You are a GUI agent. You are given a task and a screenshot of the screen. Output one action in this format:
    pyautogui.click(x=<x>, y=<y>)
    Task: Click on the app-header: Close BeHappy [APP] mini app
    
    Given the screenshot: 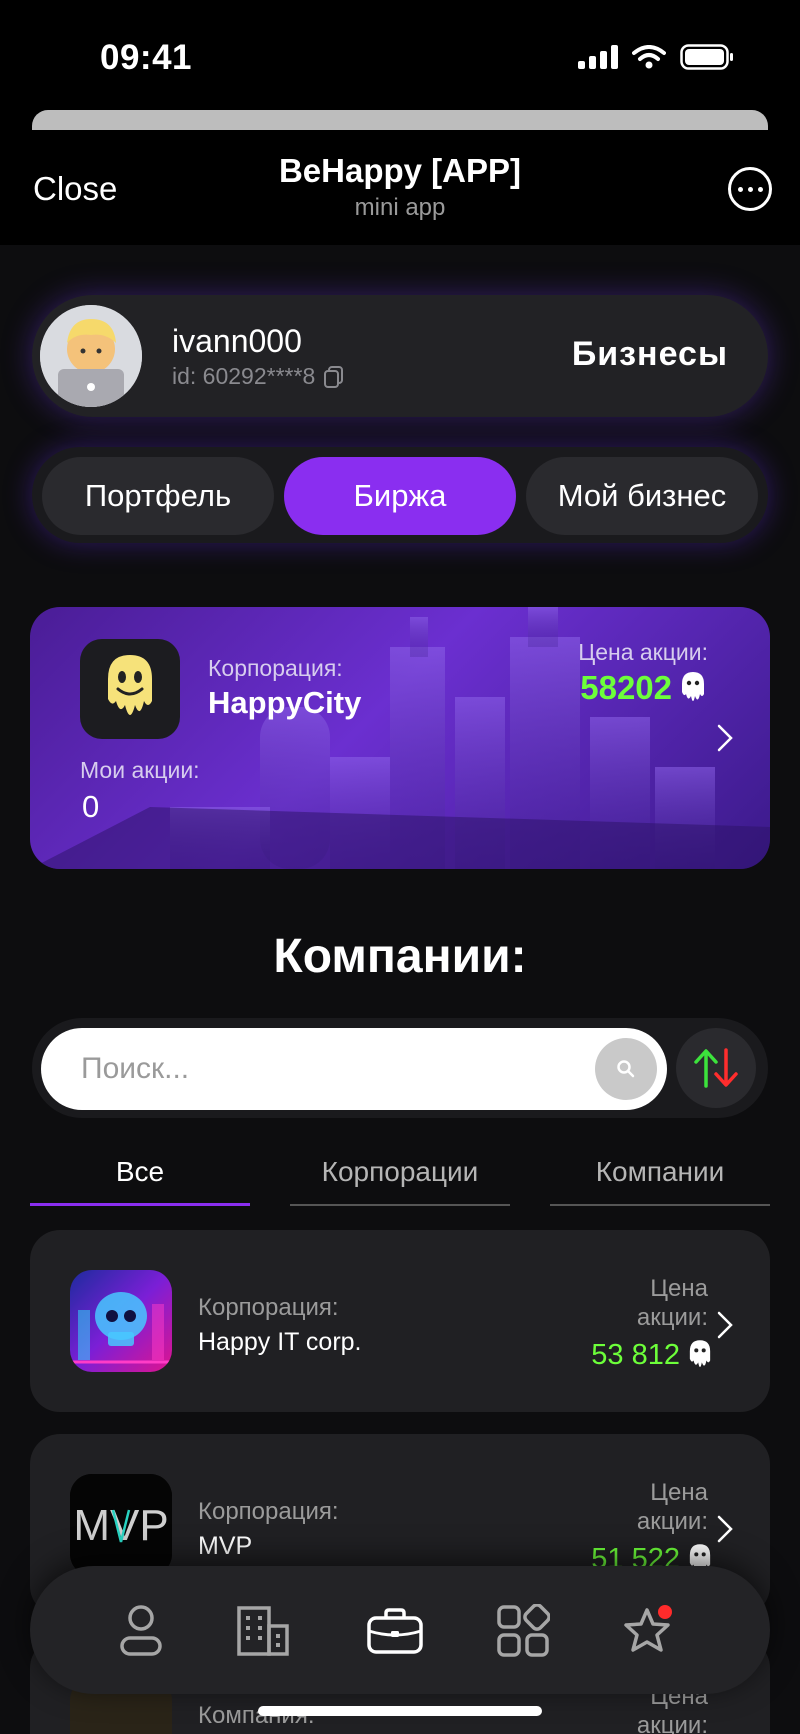 What is the action you would take?
    pyautogui.click(x=400, y=187)
    